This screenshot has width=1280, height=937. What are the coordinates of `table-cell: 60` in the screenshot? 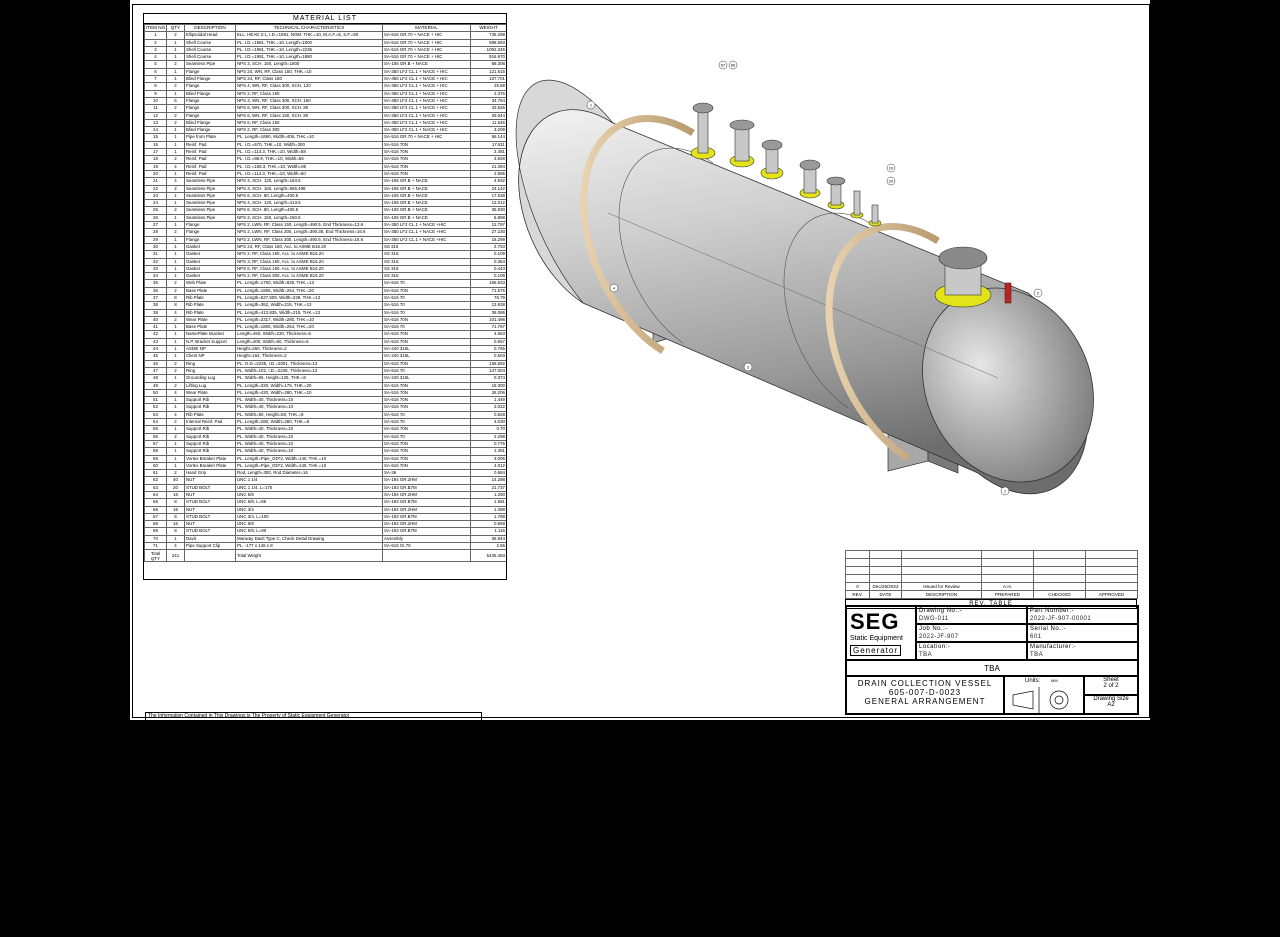 It's located at (155, 466).